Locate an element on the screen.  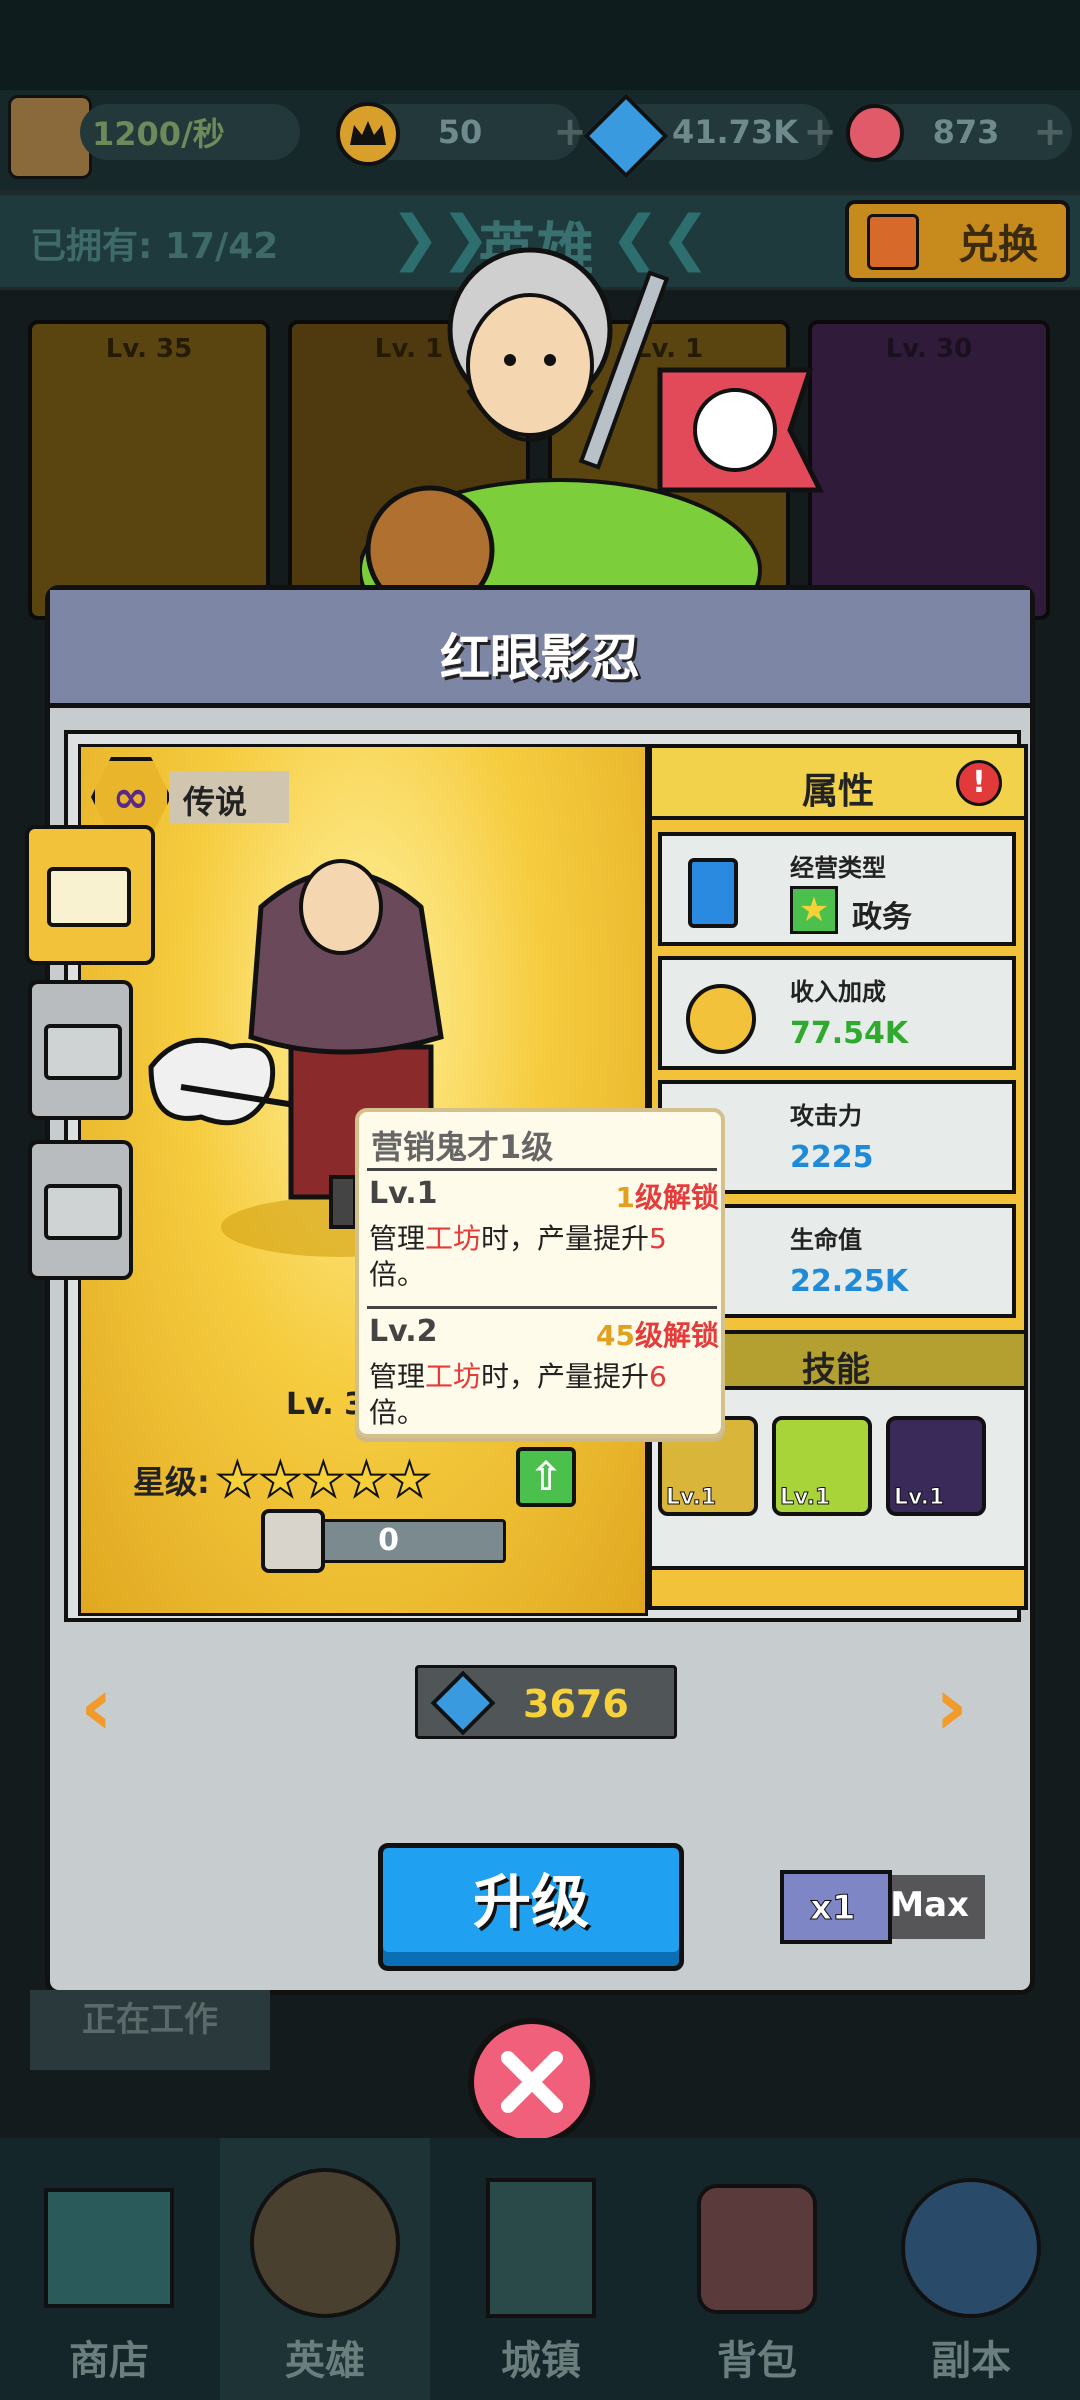
attribute-header: 属性 ! is located at coordinates (838, 782).